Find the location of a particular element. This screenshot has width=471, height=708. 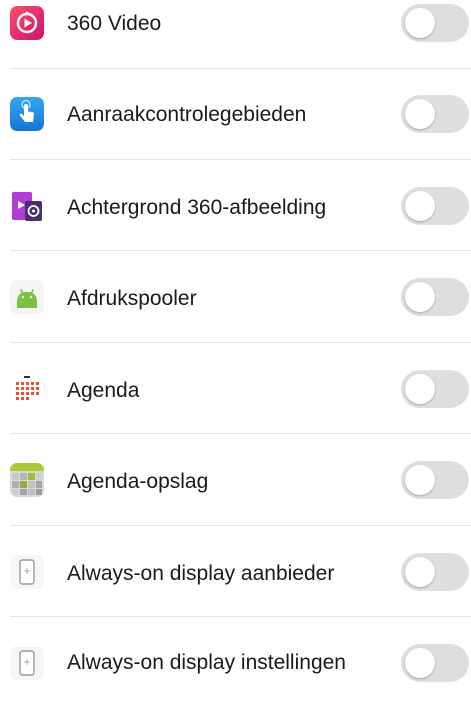

calendar-icon is located at coordinates (27, 389).